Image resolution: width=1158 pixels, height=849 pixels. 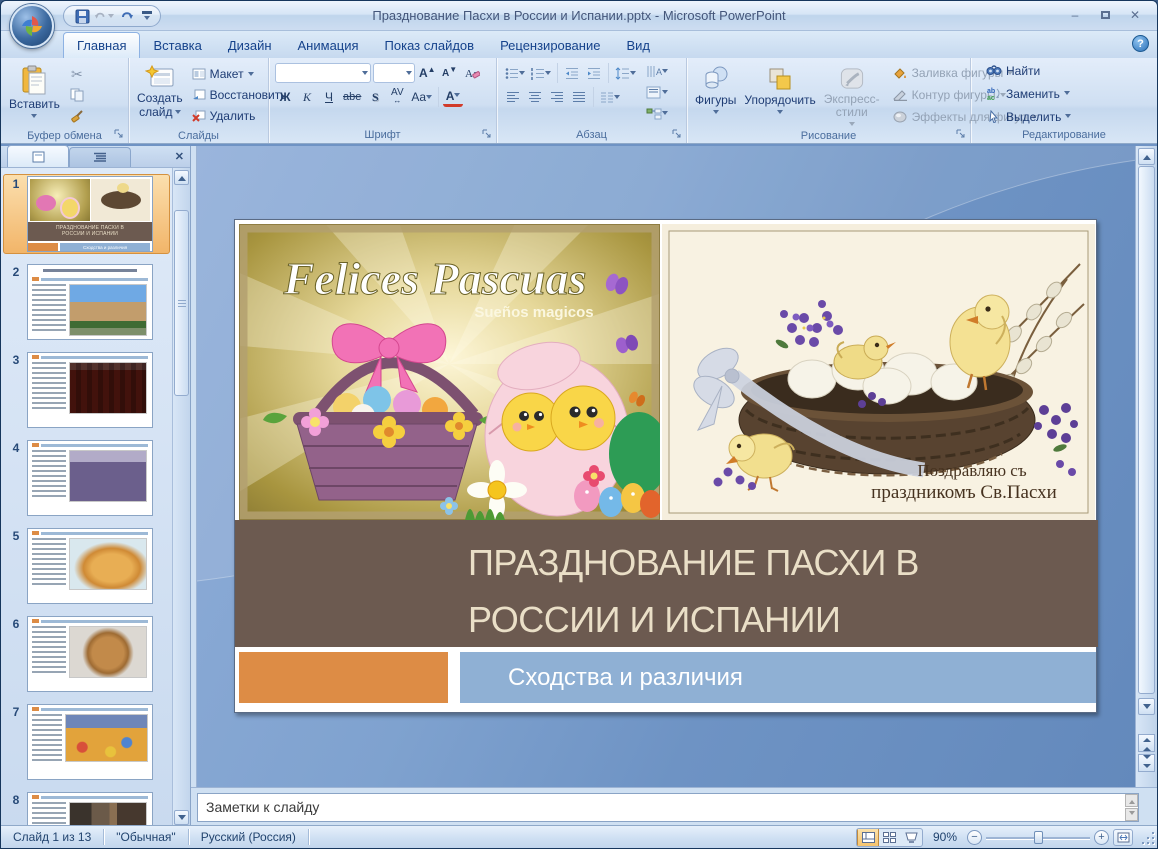 What do you see at coordinates (889, 837) in the screenshot?
I see `slide-sorter-view-button` at bounding box center [889, 837].